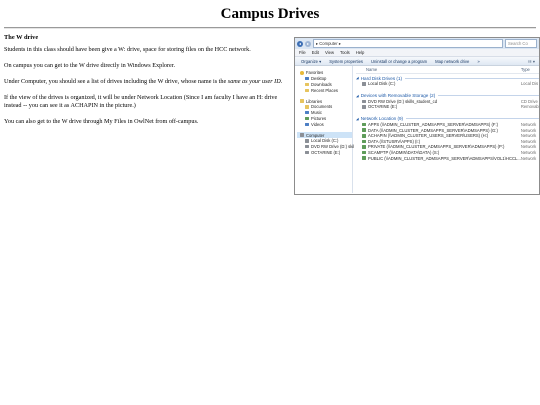  I want to click on drive-name: DATA (\\STUSRV\APPS) (I:), so click(394, 141).